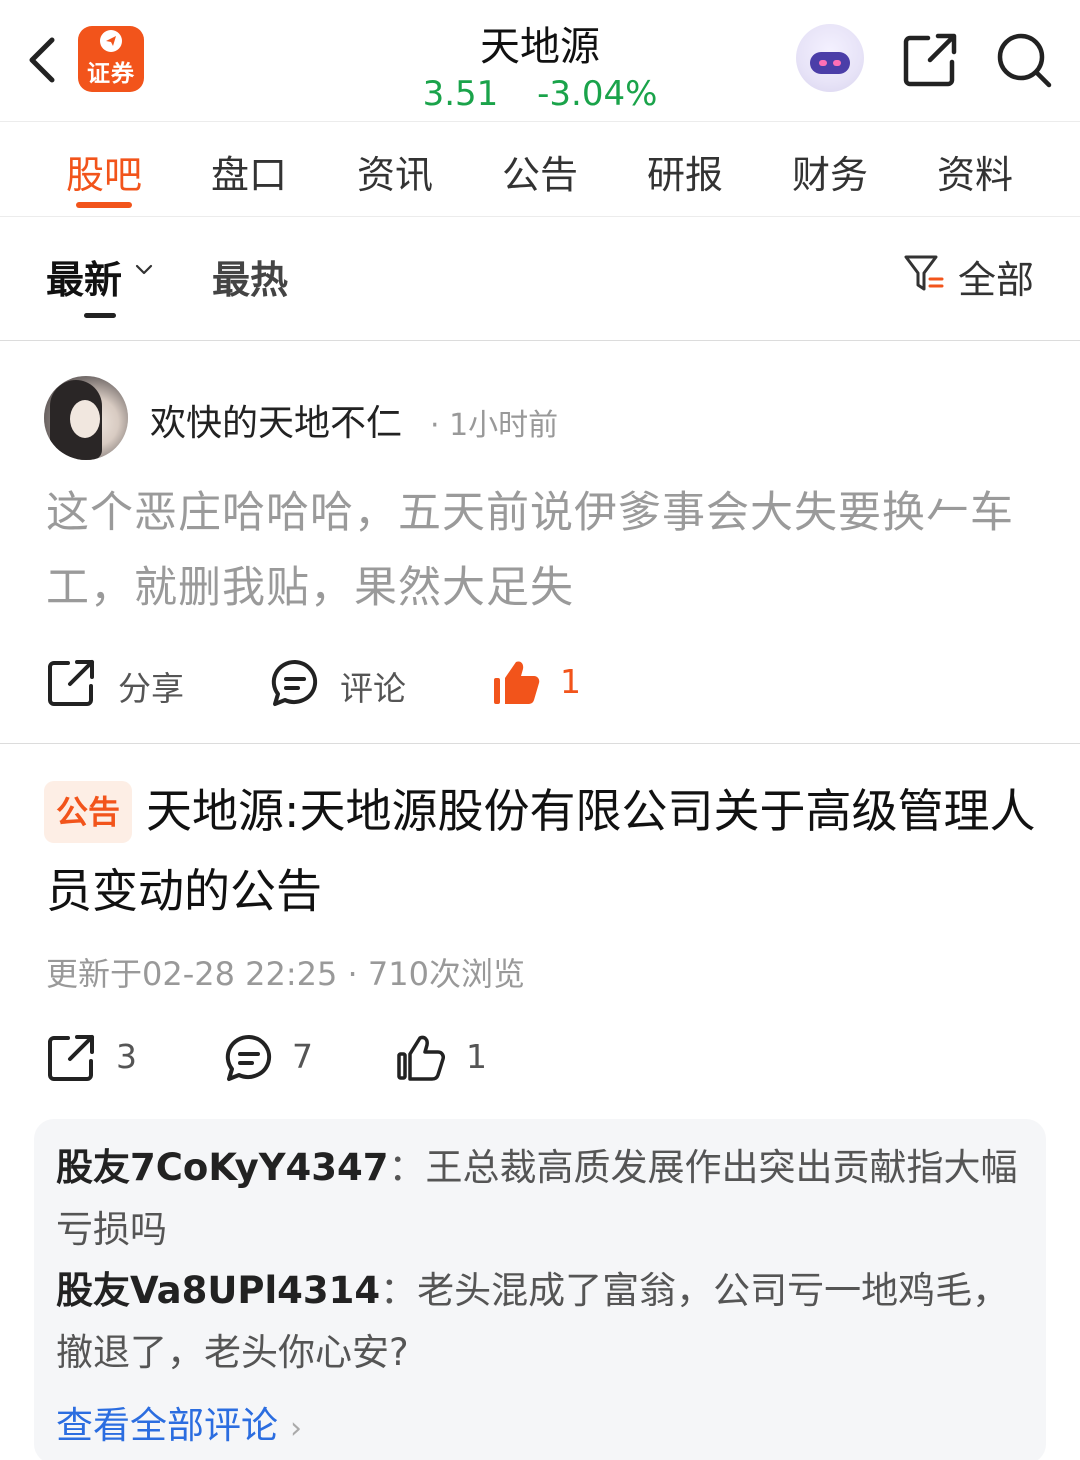 The height and width of the screenshot is (1460, 1080). I want to click on announcement-title: 天地源:天地源股份有限公司关于高级管理人员变动的公告, so click(546, 851).